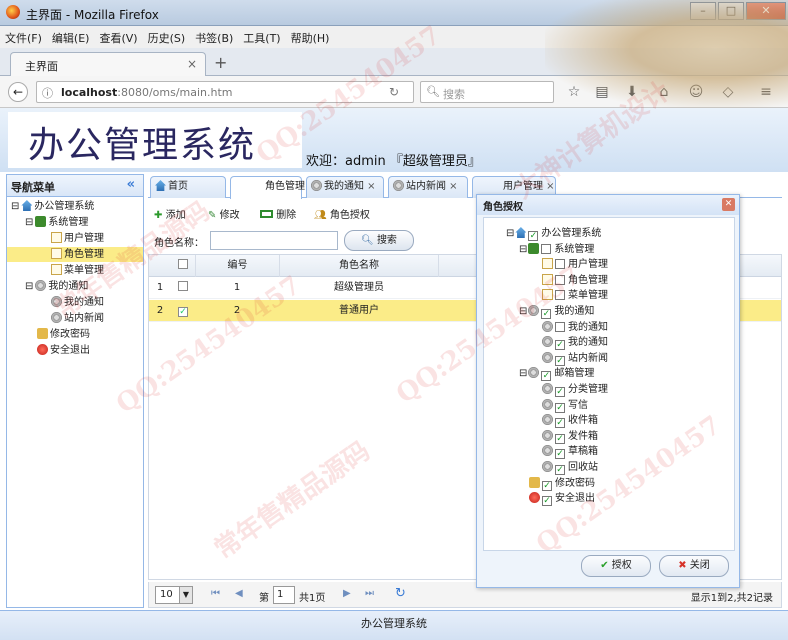 Image resolution: width=788 pixels, height=640 pixels. Describe the element at coordinates (487, 92) in the screenshot. I see `search-box: 🔍︎ 搜索` at that location.